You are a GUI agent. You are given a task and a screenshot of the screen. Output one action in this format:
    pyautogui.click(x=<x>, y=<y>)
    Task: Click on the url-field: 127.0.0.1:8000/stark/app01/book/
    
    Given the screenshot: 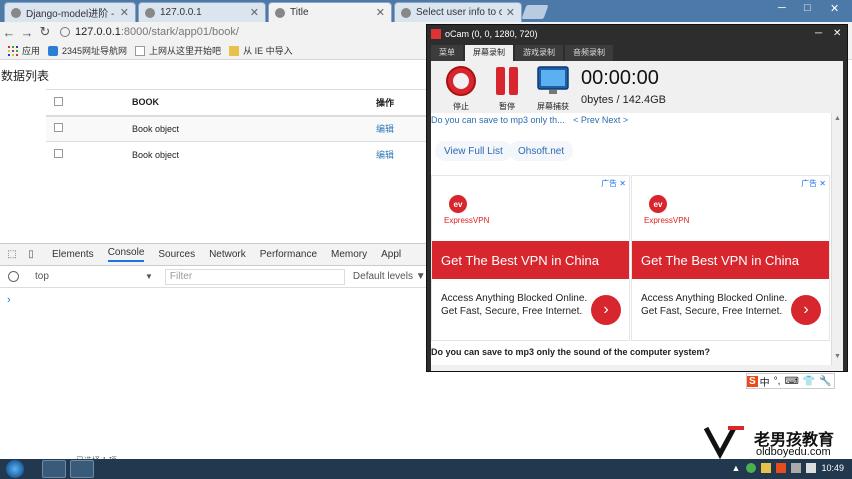 What is the action you would take?
    pyautogui.click(x=149, y=32)
    